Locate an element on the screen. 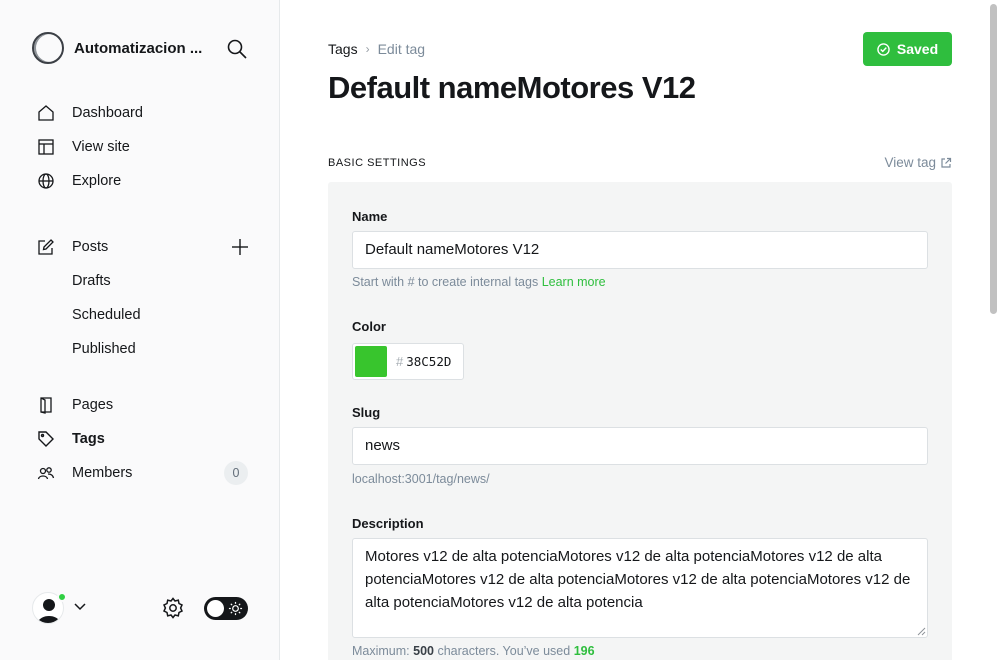 This screenshot has height=660, width=1000. nav-label: View site is located at coordinates (101, 147).